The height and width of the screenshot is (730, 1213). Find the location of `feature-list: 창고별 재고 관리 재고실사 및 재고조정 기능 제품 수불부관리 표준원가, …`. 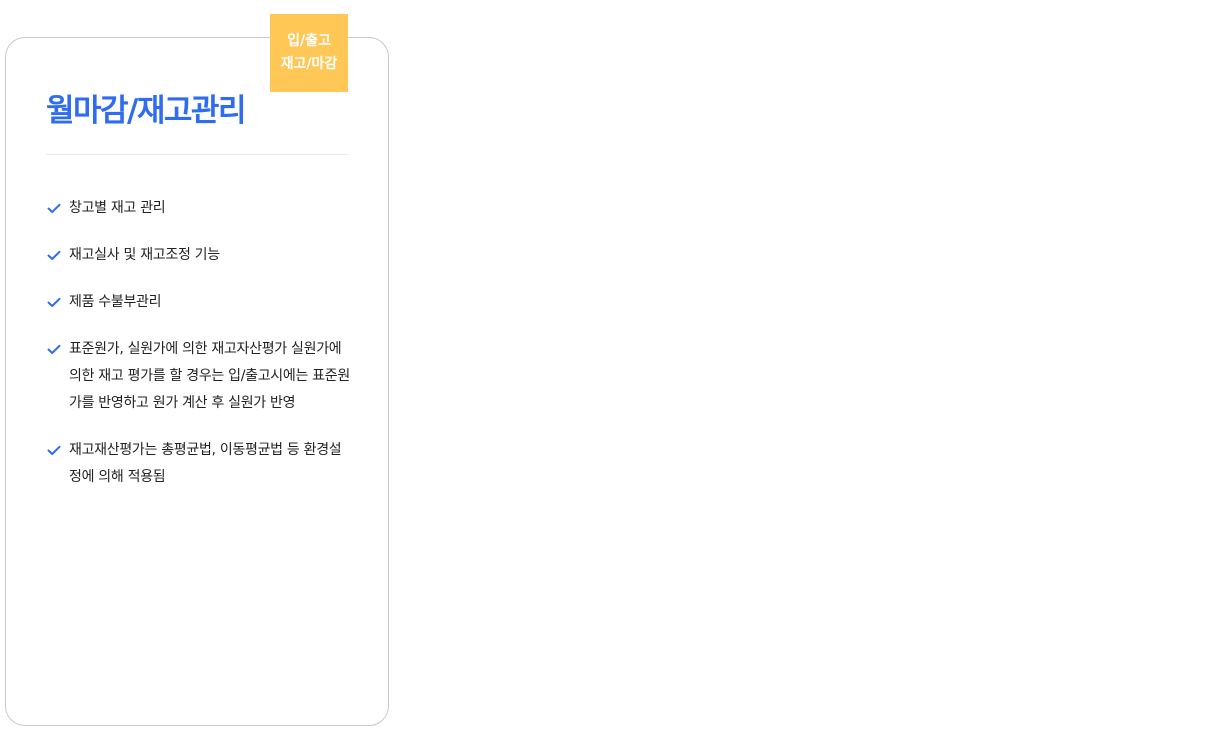

feature-list: 창고별 재고 관리 재고실사 및 재고조정 기능 제품 수불부관리 표준원가, … is located at coordinates (198, 353).